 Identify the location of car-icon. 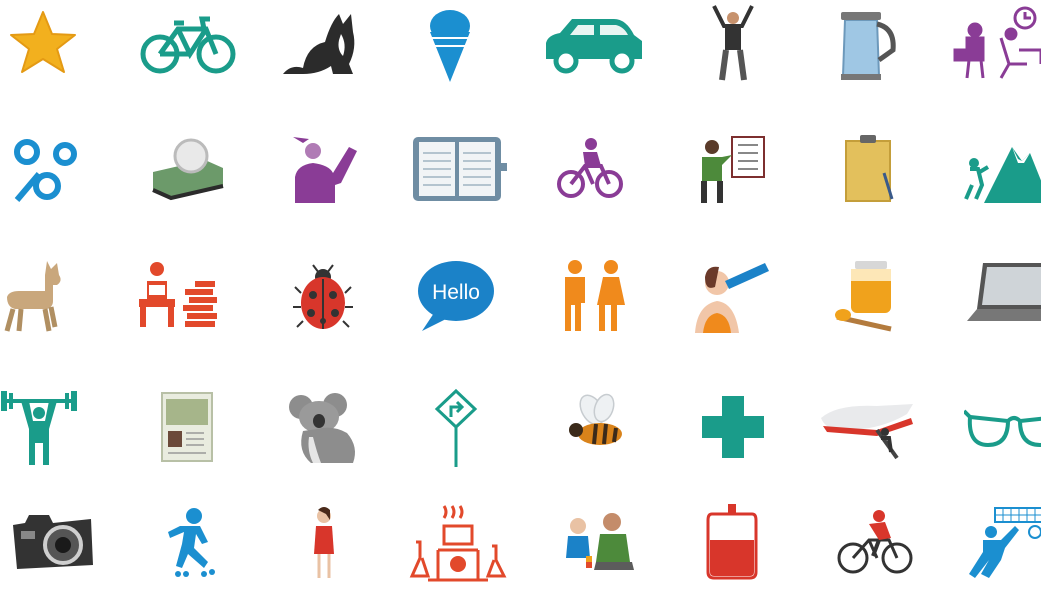
(594, 50).